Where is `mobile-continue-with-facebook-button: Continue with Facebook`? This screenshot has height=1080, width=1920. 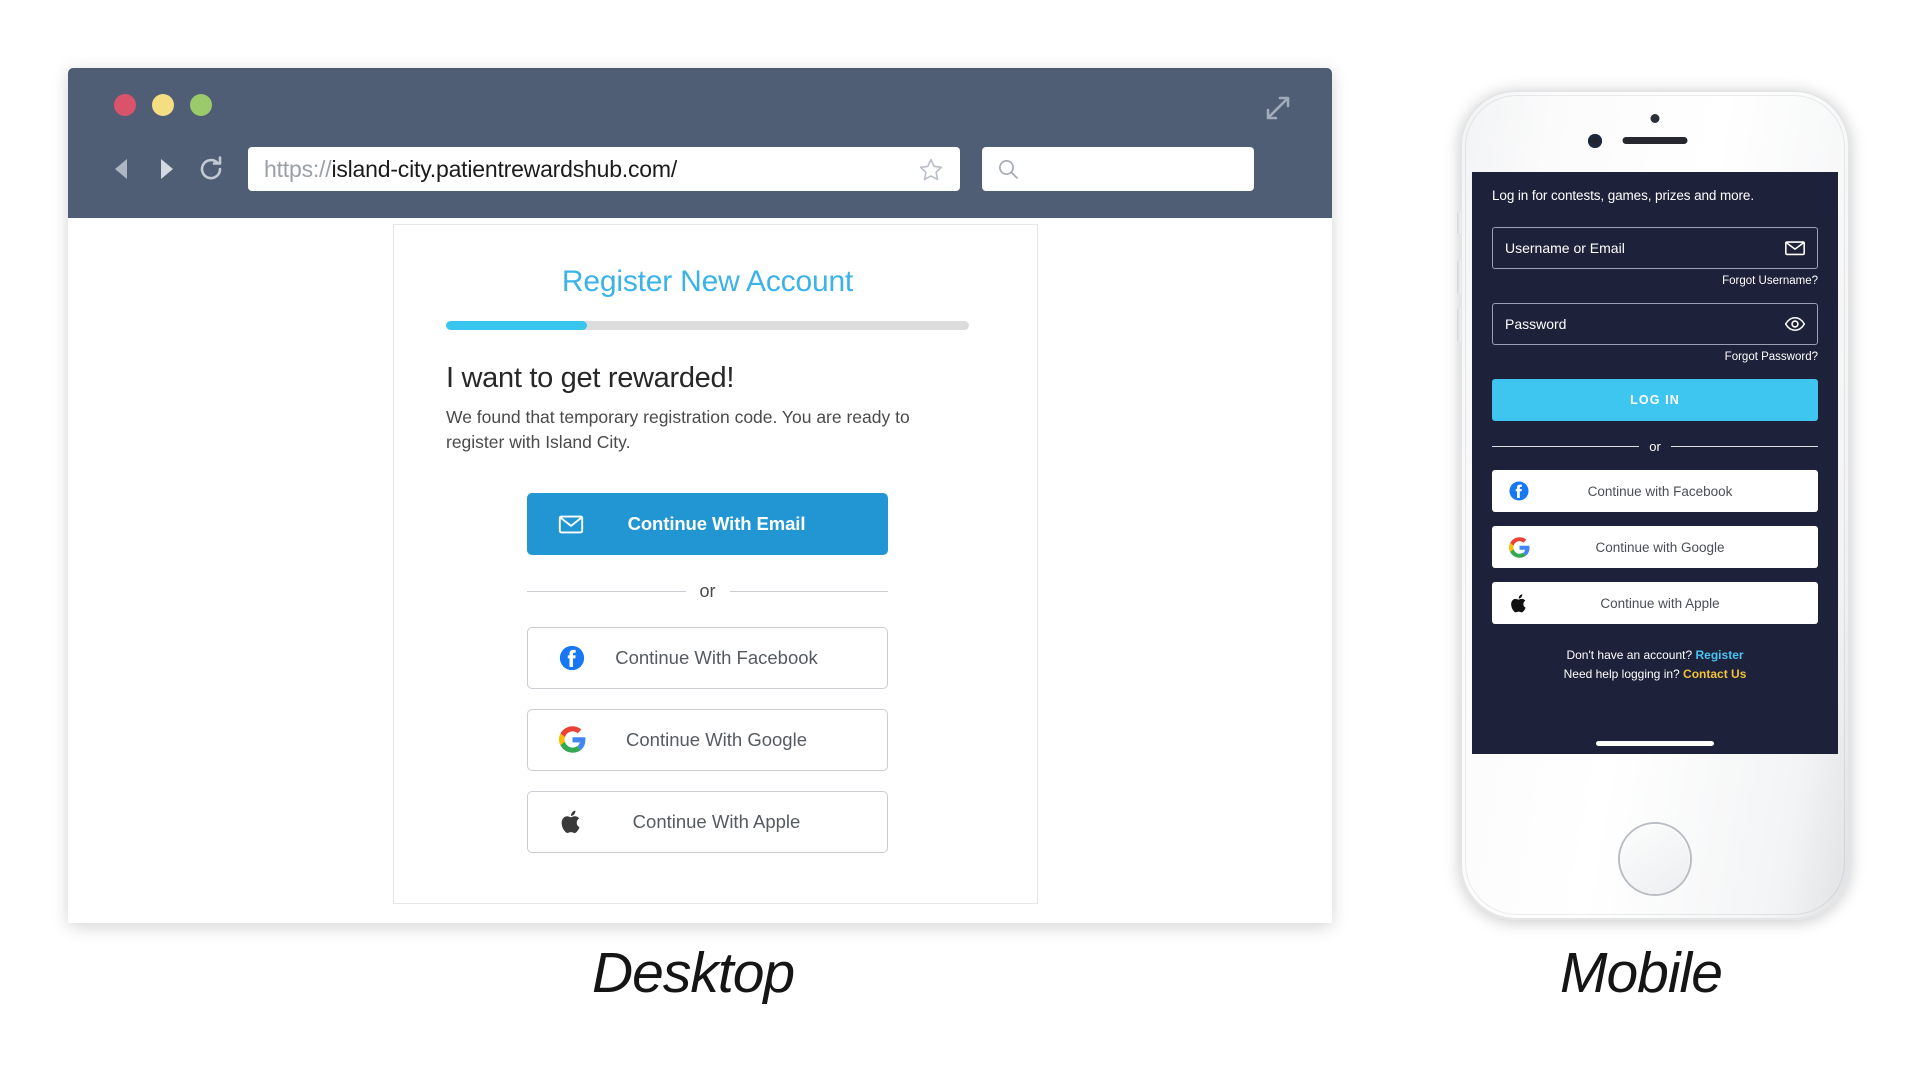 mobile-continue-with-facebook-button: Continue with Facebook is located at coordinates (1655, 491).